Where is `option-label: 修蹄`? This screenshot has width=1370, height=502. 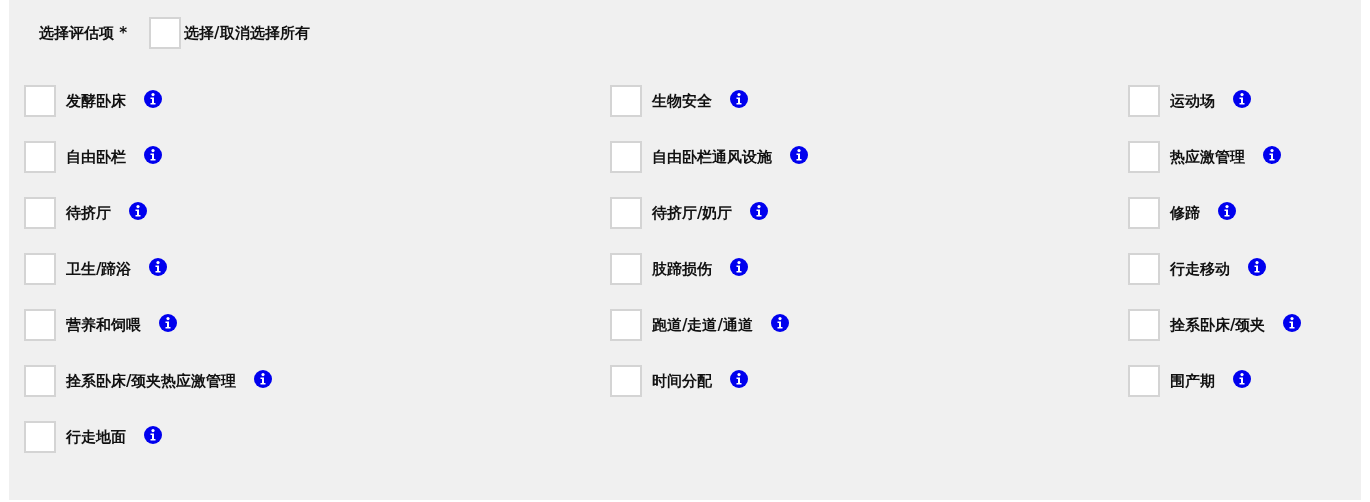 option-label: 修蹄 is located at coordinates (1185, 213).